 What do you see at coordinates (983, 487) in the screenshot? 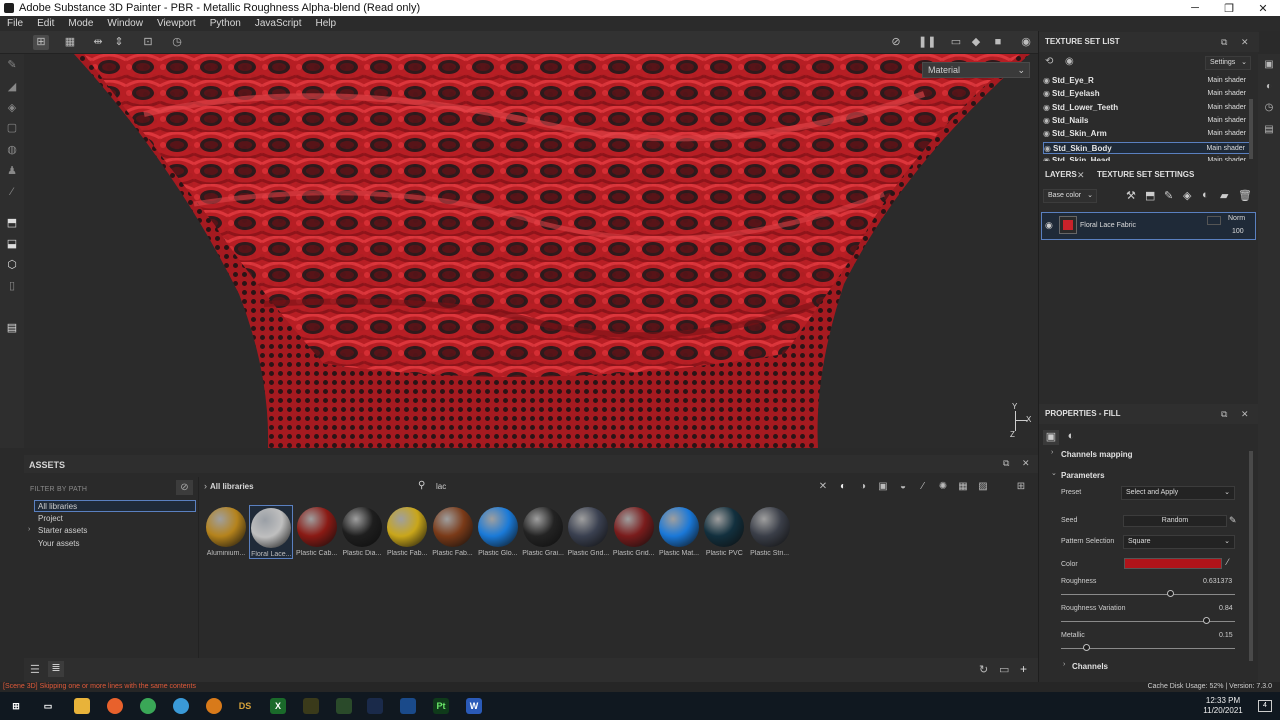
I see `filter-environment-icon: ▨` at bounding box center [983, 487].